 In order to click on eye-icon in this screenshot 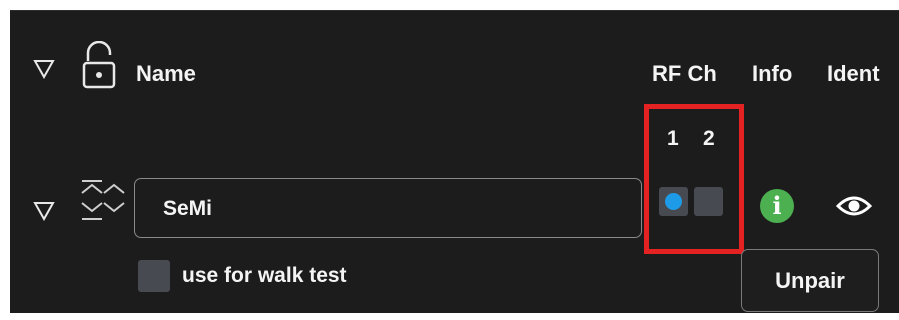, I will do `click(854, 206)`.